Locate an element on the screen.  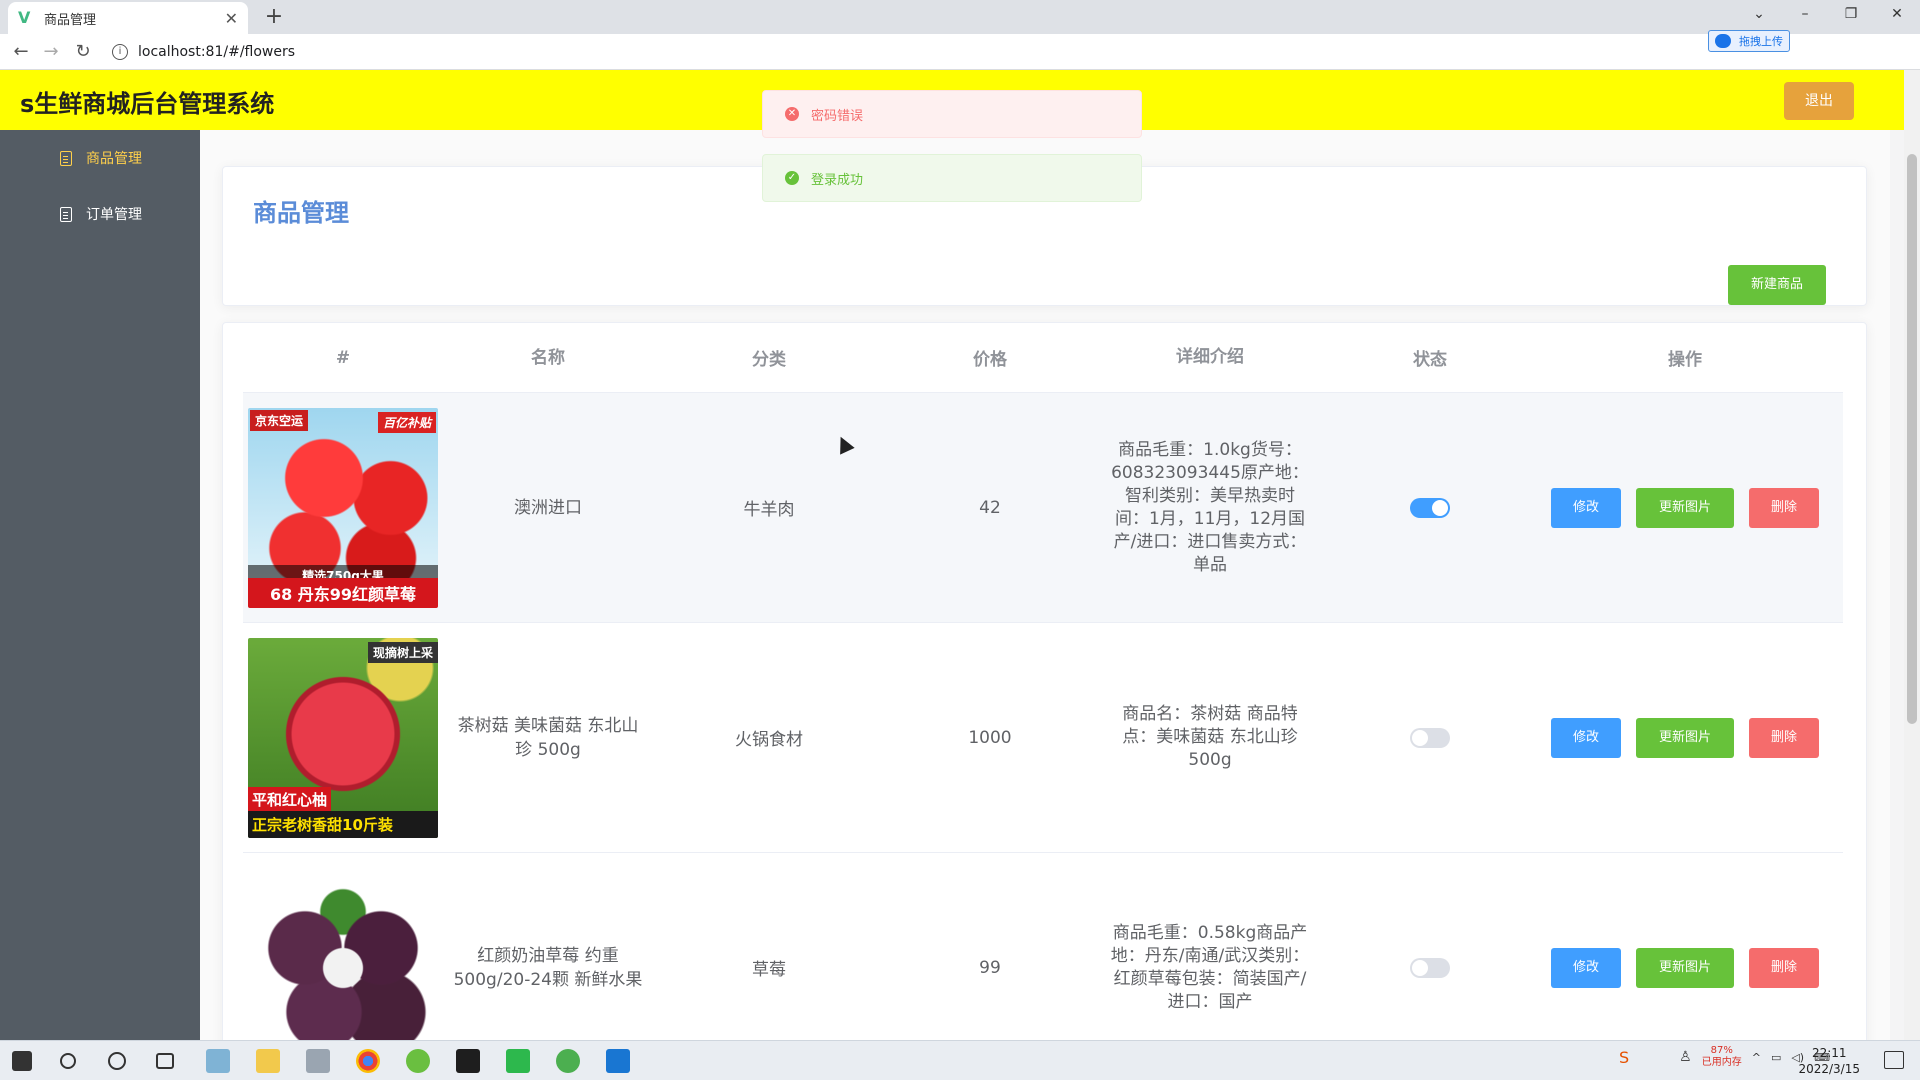
minimize-icon: – is located at coordinates (1805, 15).